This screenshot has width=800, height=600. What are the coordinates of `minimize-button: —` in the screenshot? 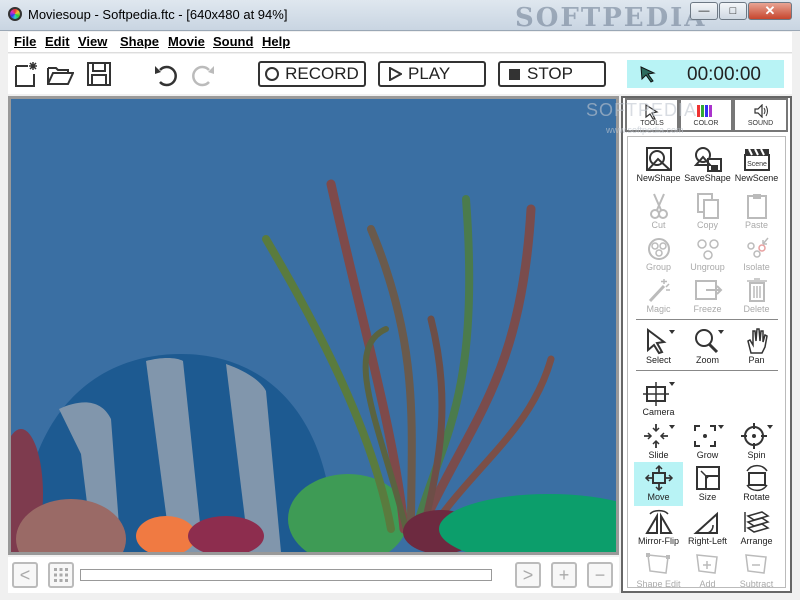 It's located at (704, 11).